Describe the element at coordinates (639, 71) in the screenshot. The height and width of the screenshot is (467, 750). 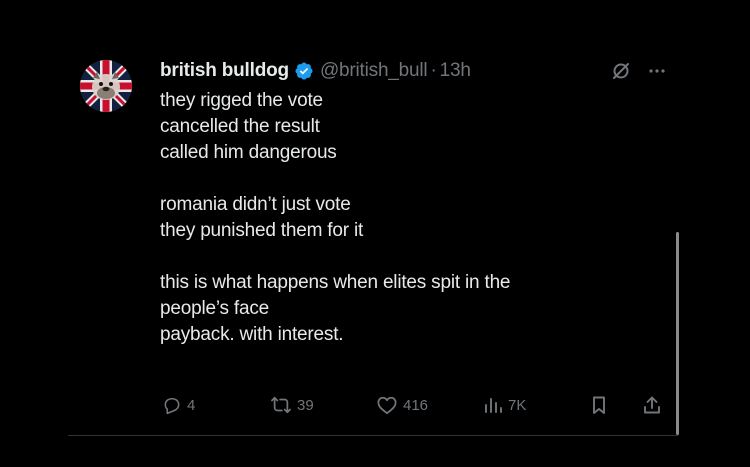
I see `header-actions` at that location.